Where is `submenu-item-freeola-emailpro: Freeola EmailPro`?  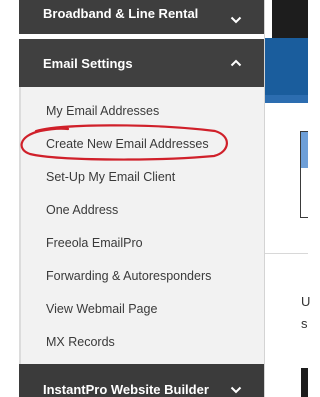 submenu-item-freeola-emailpro: Freeola EmailPro is located at coordinates (94, 243).